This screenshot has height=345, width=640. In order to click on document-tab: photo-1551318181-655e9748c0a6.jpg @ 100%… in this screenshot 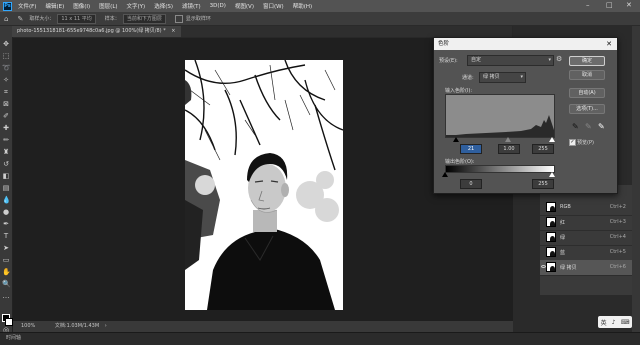, I will do `click(96, 31)`.